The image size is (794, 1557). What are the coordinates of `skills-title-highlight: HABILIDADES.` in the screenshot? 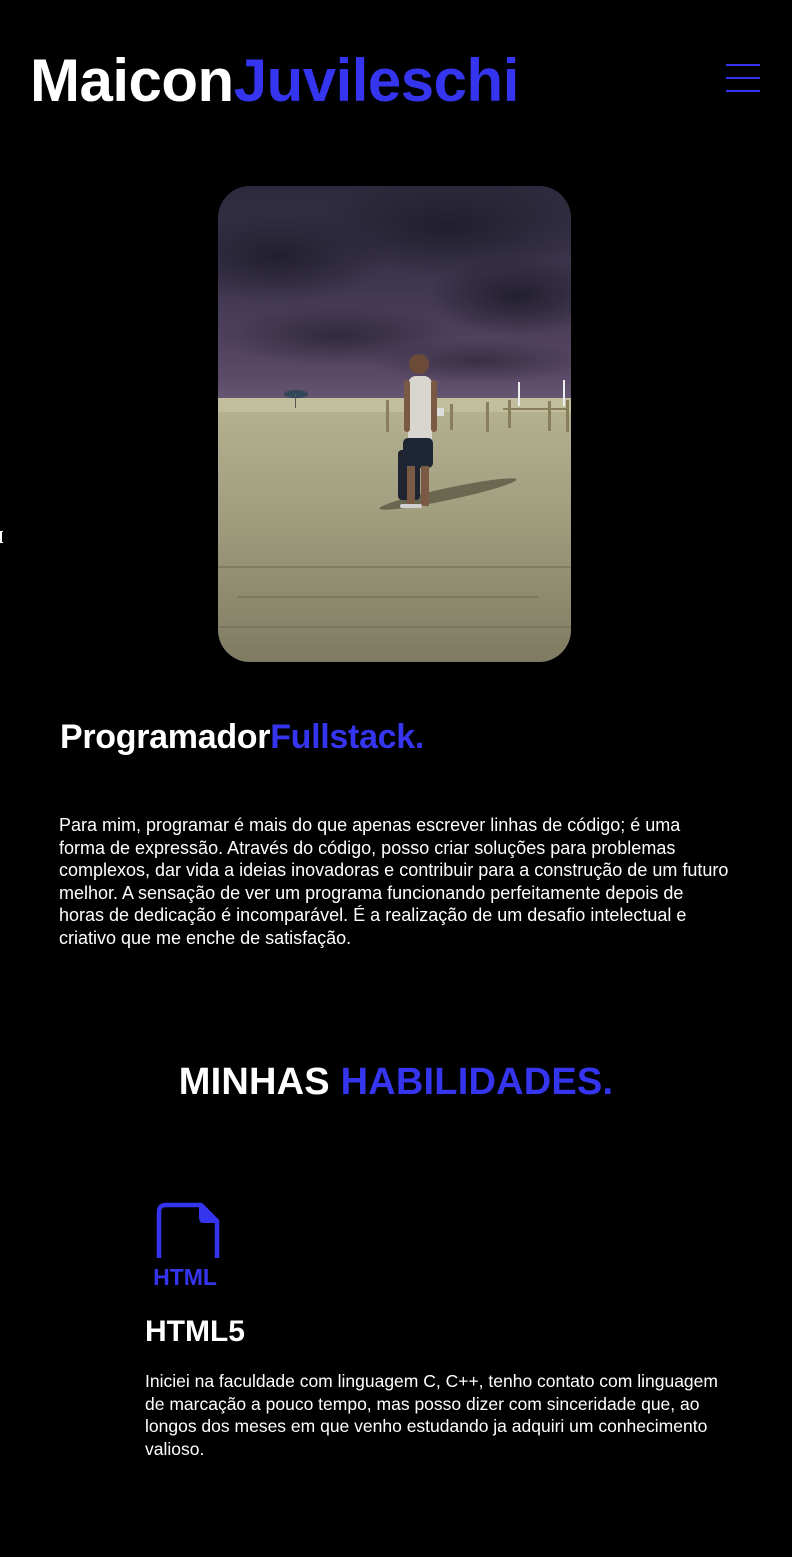 It's located at (477, 1082).